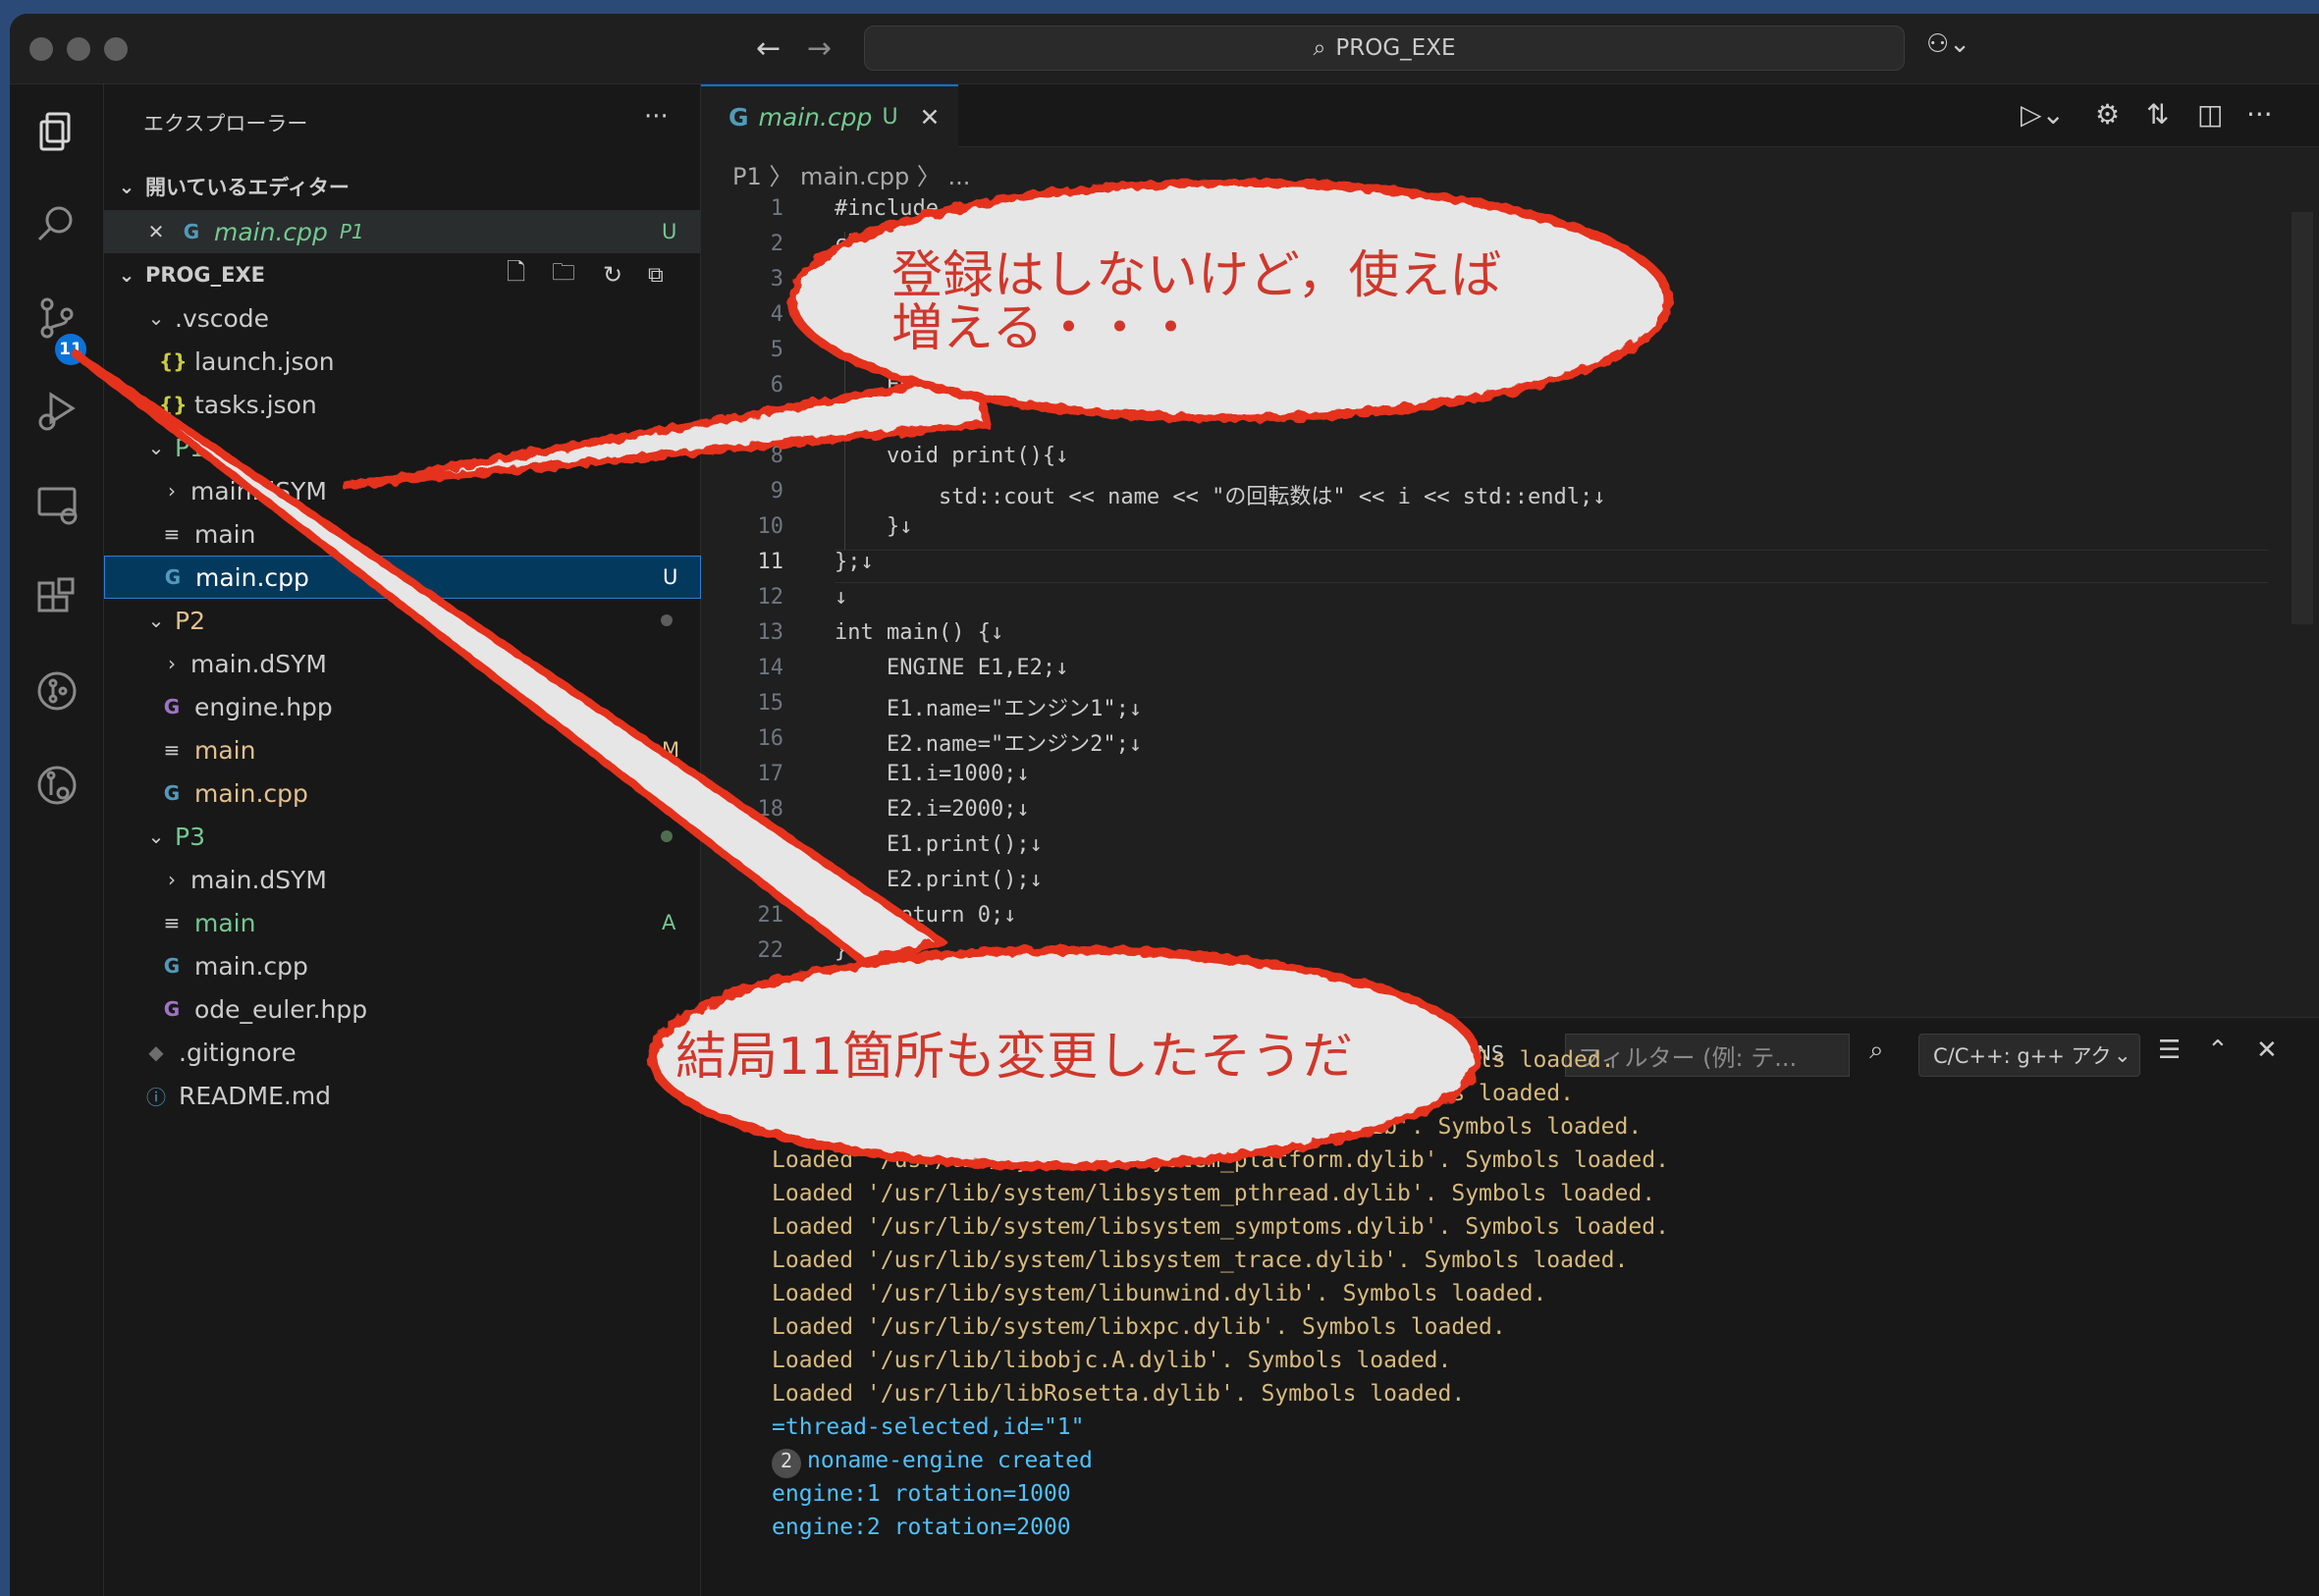 Image resolution: width=2319 pixels, height=1596 pixels. I want to click on command-center-search: ⌕ PROG_EXE, so click(1384, 48).